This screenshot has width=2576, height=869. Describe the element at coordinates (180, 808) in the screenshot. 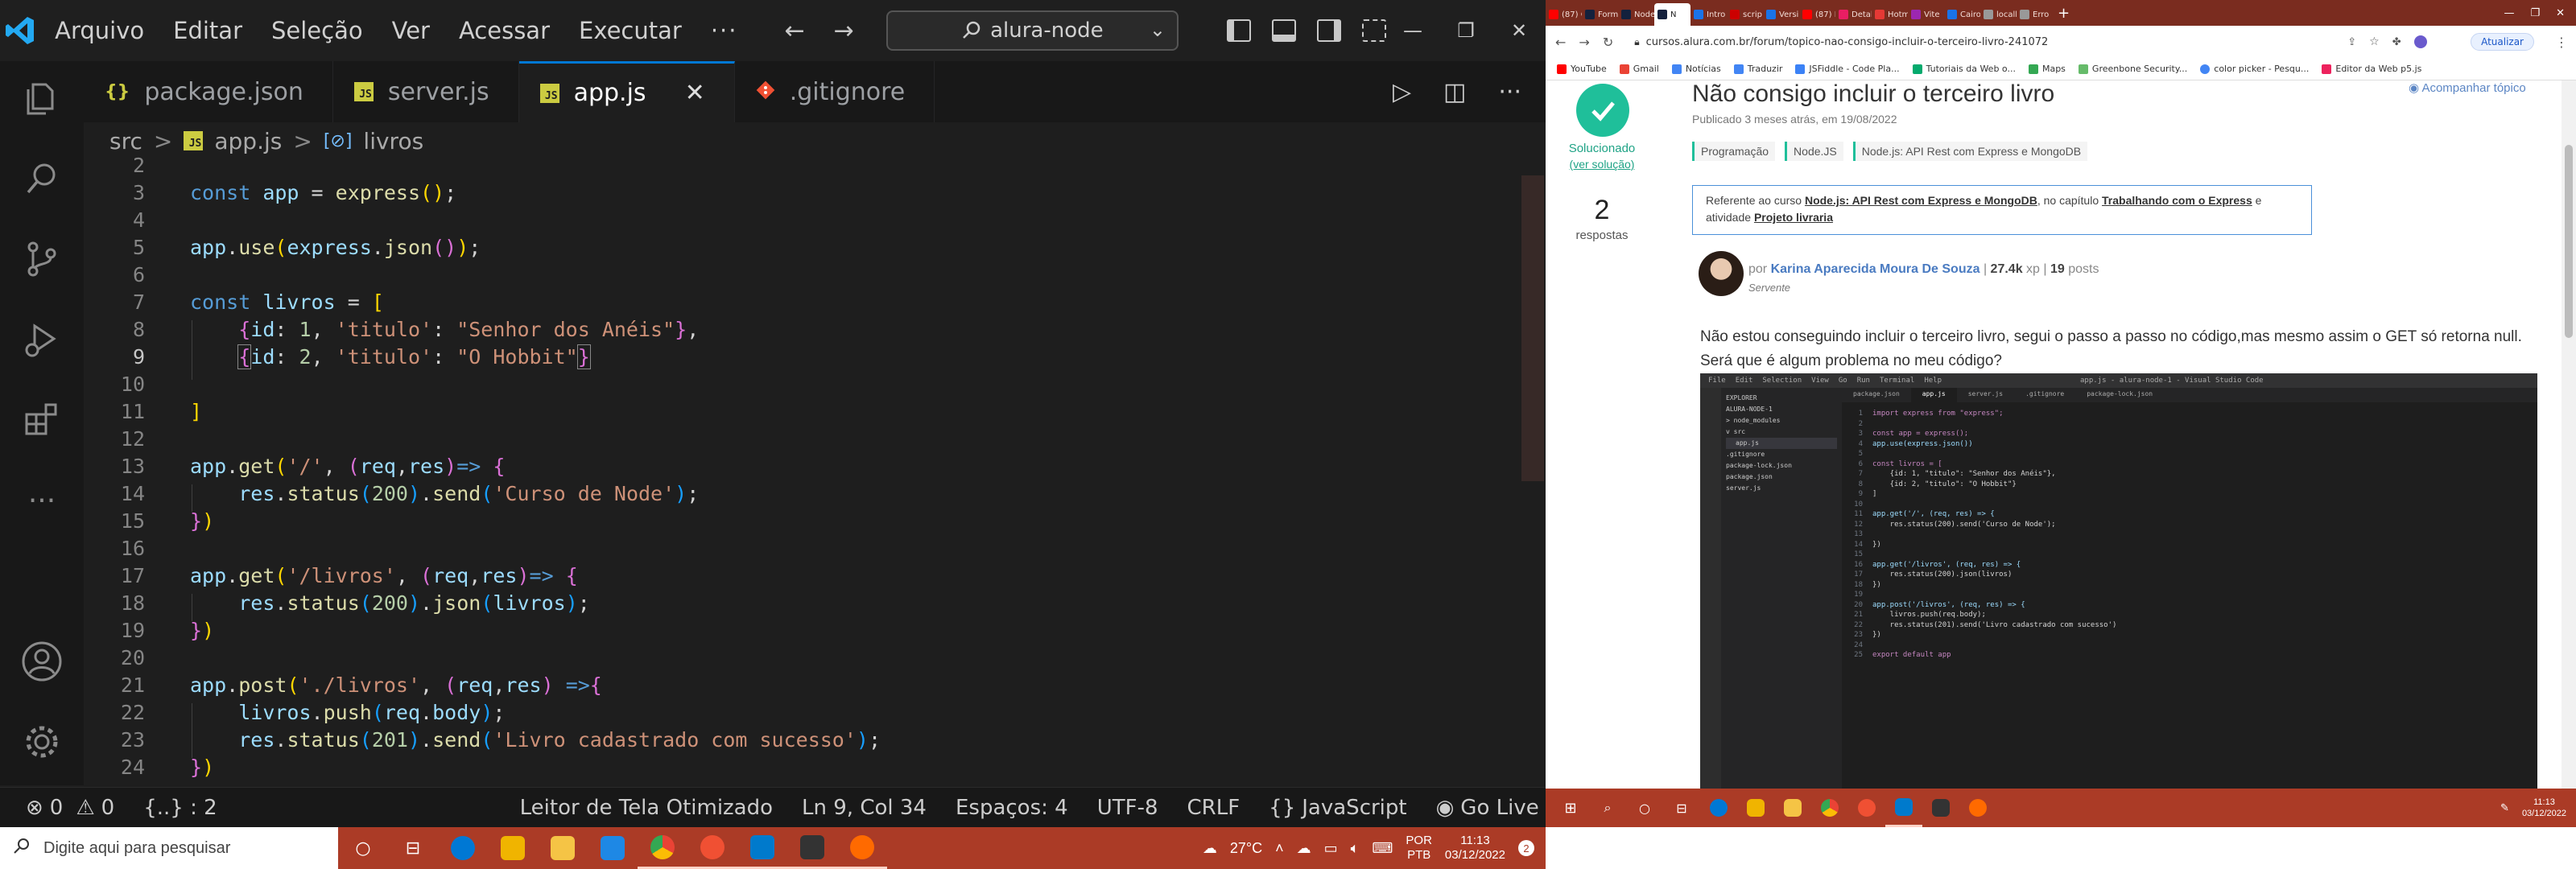

I see `braces-status: {..} : 2` at that location.